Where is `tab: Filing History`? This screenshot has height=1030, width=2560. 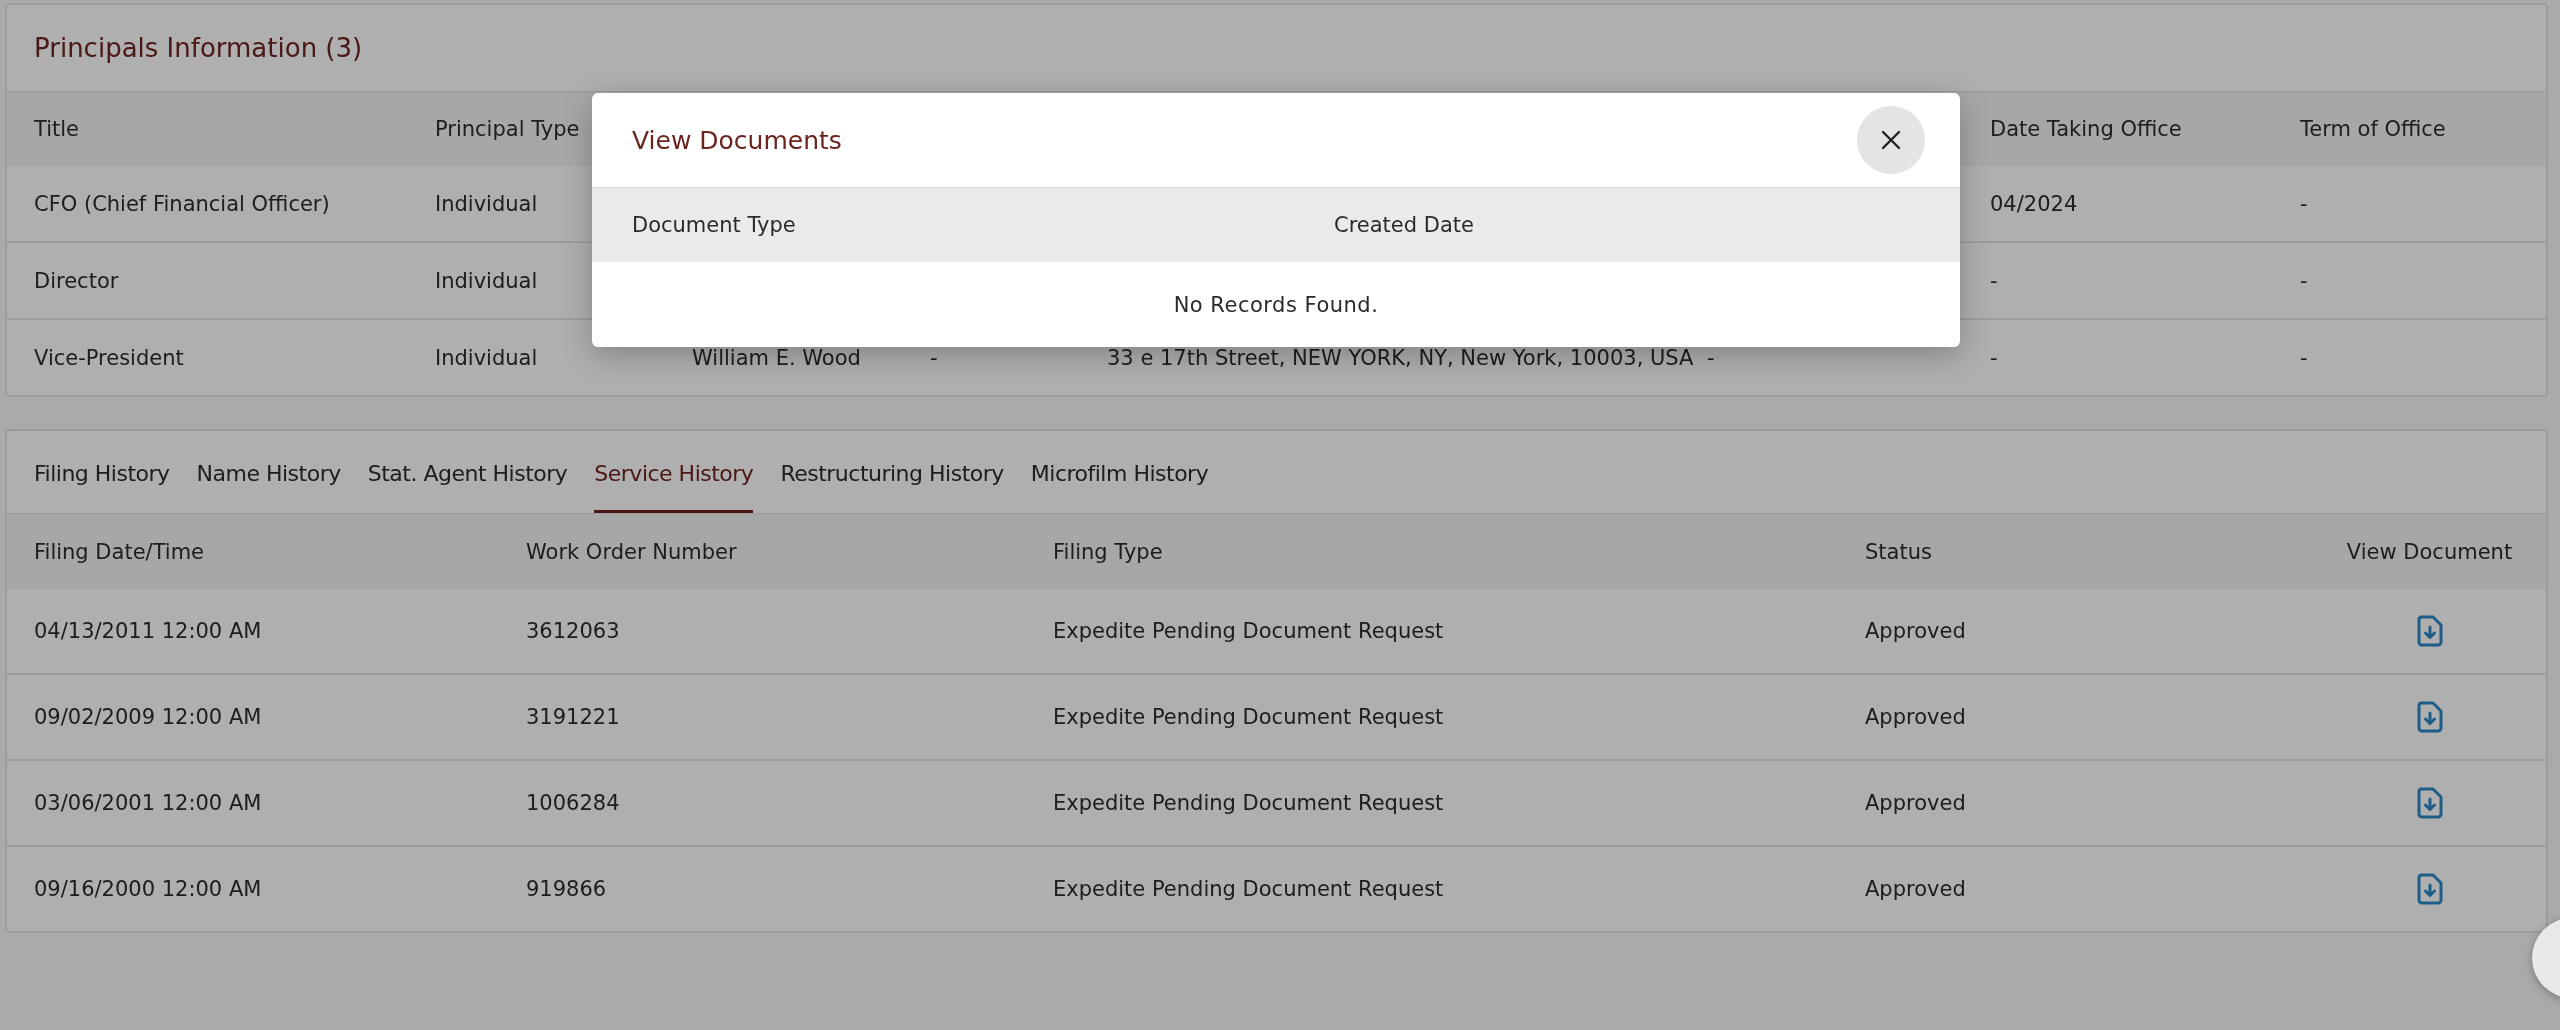
tab: Filing History is located at coordinates (102, 487).